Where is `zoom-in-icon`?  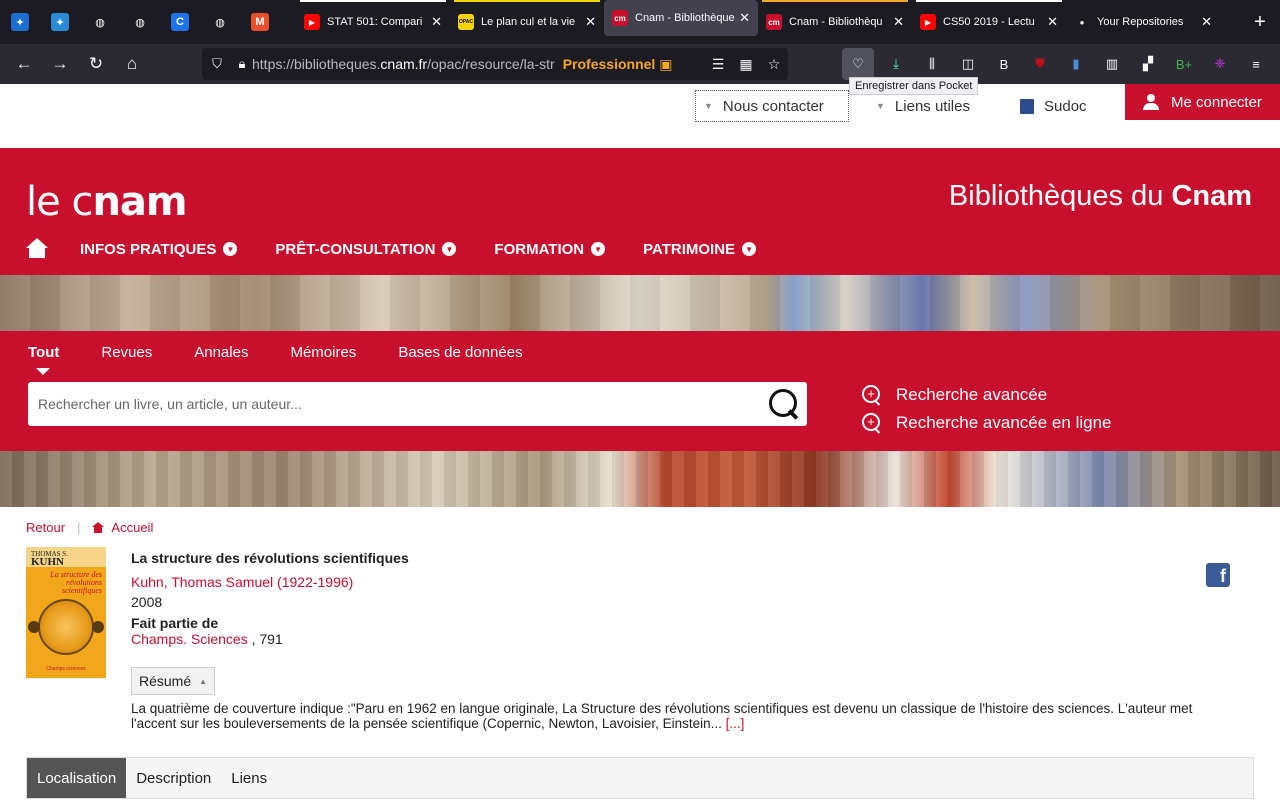
zoom-in-icon is located at coordinates (872, 423).